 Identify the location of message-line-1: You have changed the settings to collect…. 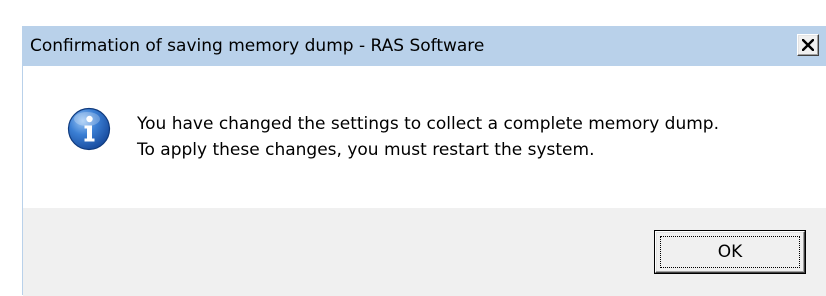
(428, 124).